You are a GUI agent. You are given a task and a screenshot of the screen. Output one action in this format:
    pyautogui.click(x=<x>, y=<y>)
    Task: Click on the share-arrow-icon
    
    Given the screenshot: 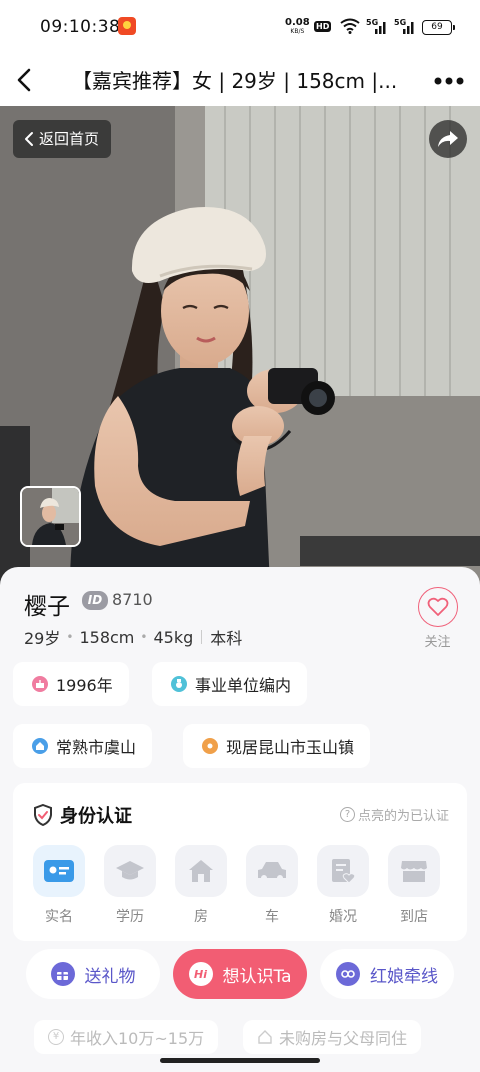 What is the action you would take?
    pyautogui.click(x=448, y=139)
    